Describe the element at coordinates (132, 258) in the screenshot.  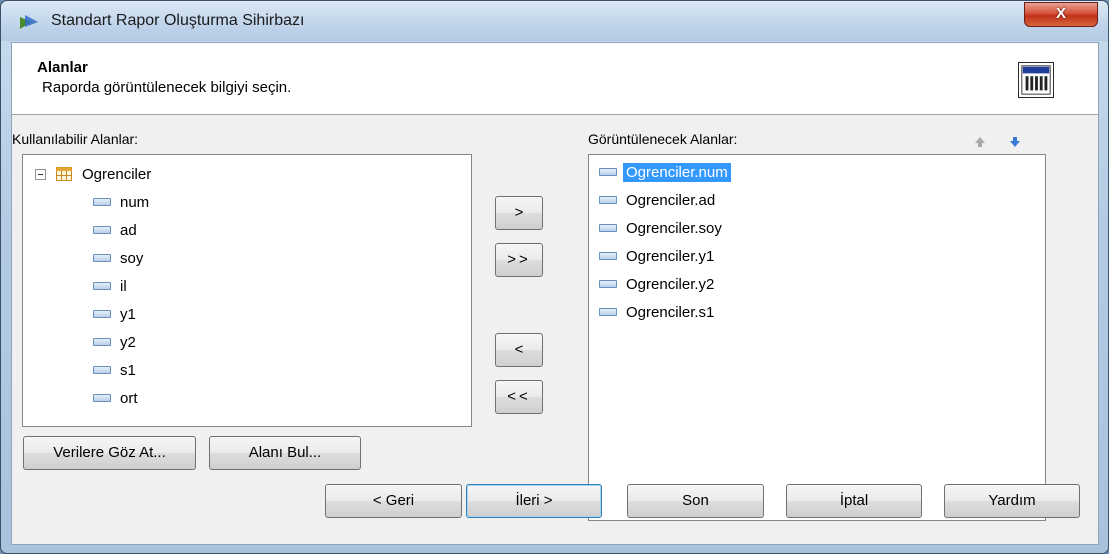
I see `available-field-label: soy` at that location.